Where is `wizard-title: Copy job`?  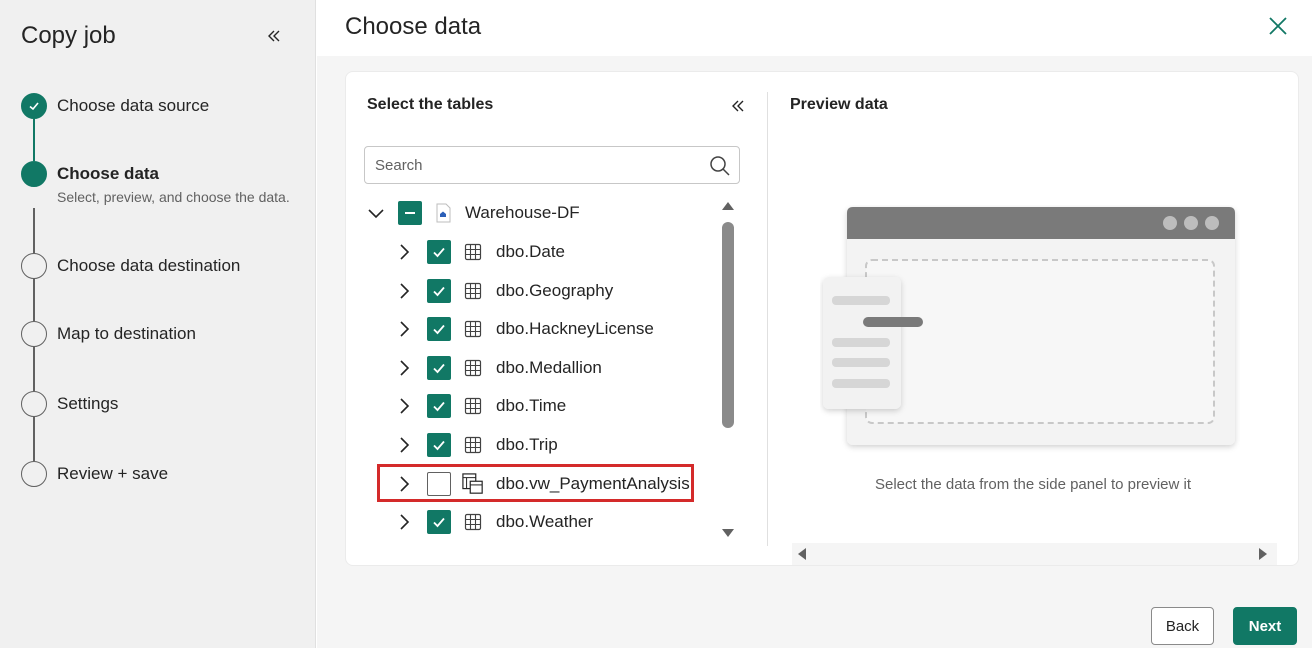
wizard-title: Copy job is located at coordinates (68, 35).